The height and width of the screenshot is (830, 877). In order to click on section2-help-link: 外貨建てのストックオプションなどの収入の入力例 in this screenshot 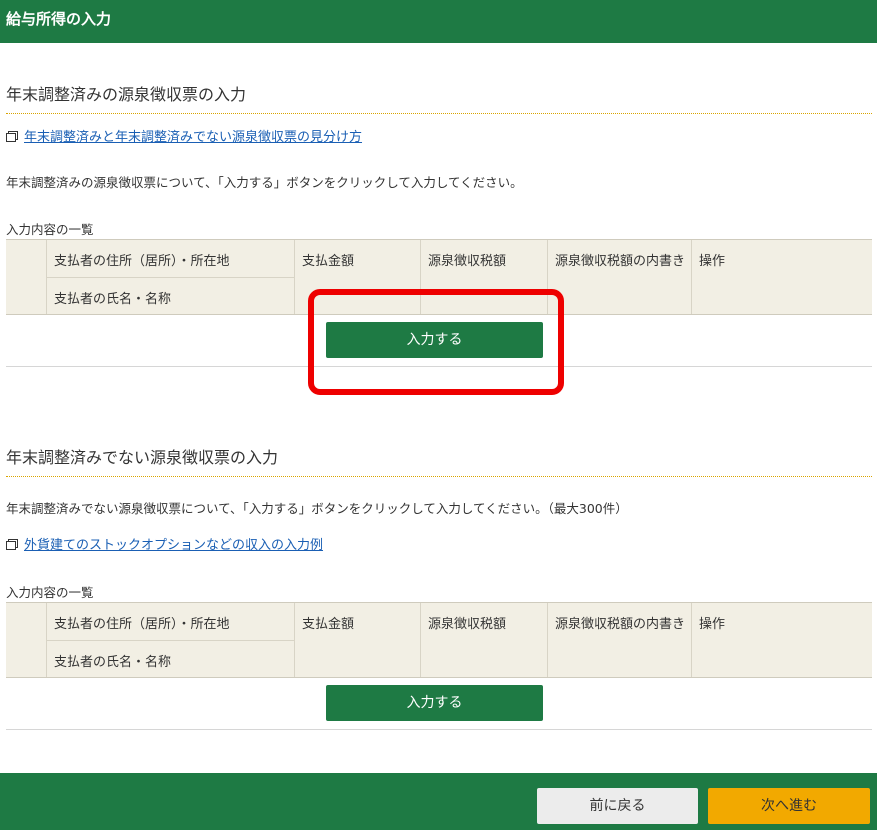, I will do `click(164, 543)`.